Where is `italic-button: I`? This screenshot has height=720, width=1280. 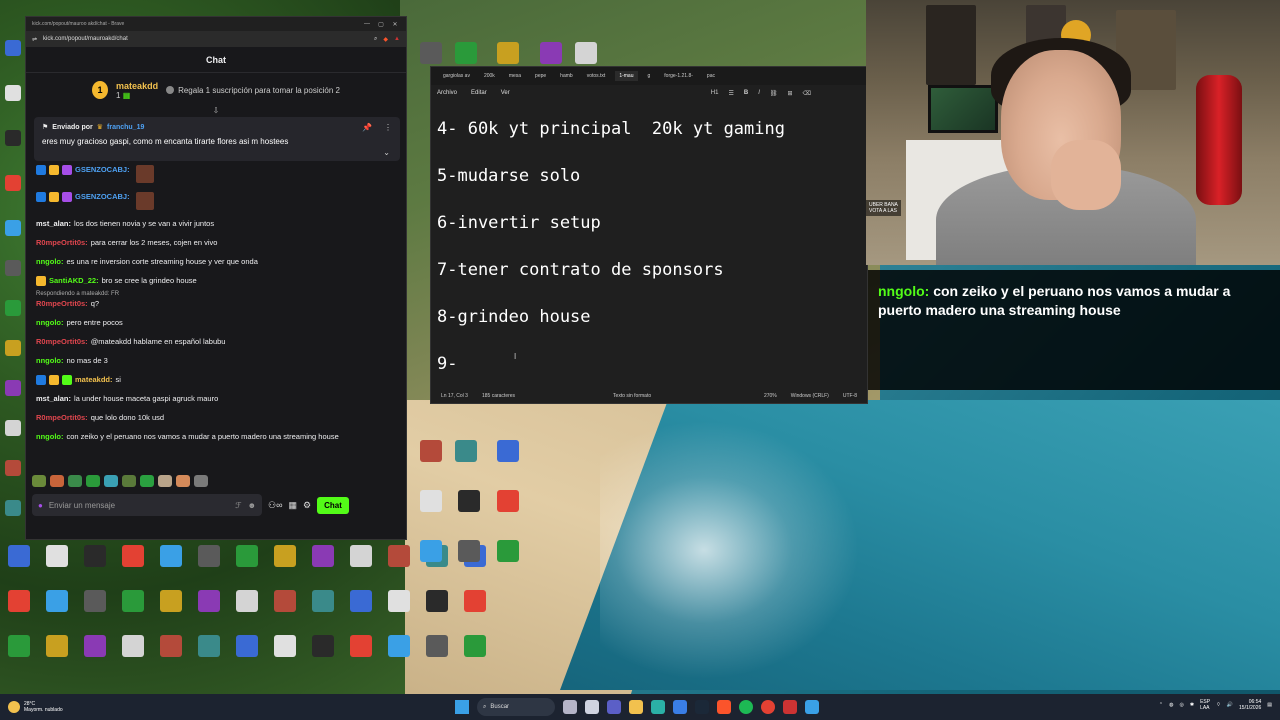 italic-button: I is located at coordinates (759, 93).